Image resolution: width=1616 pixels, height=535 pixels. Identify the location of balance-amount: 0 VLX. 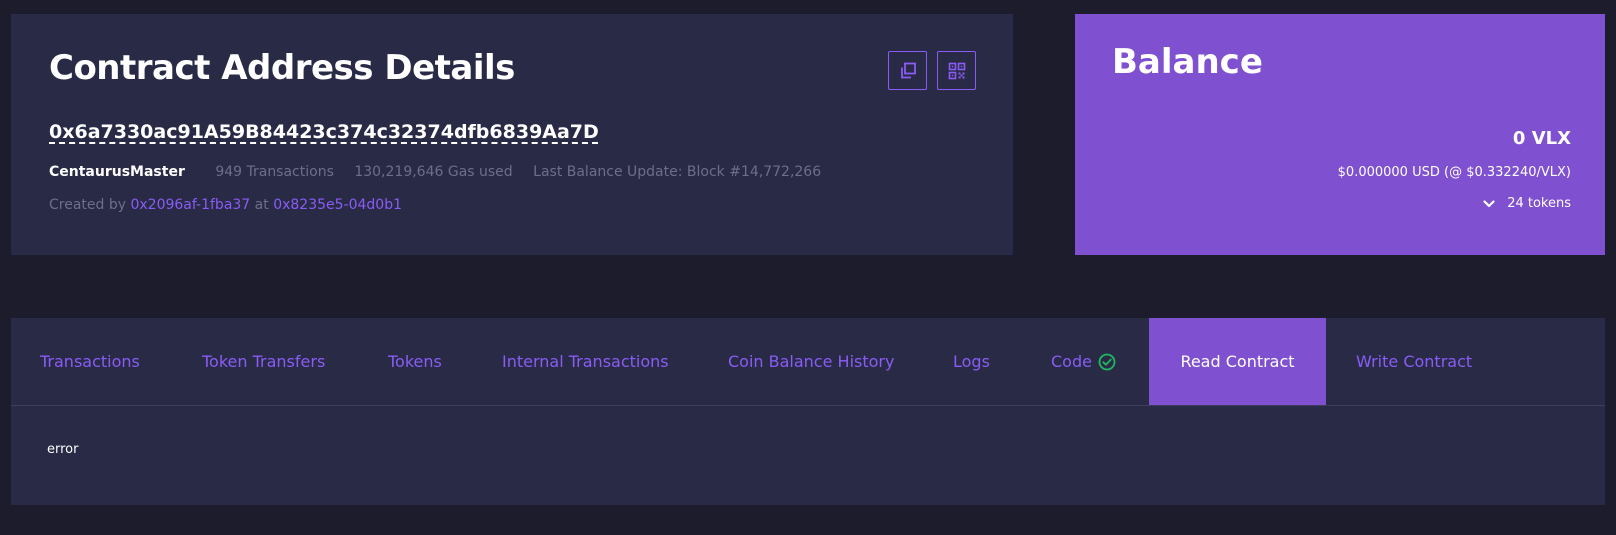
(1541, 138).